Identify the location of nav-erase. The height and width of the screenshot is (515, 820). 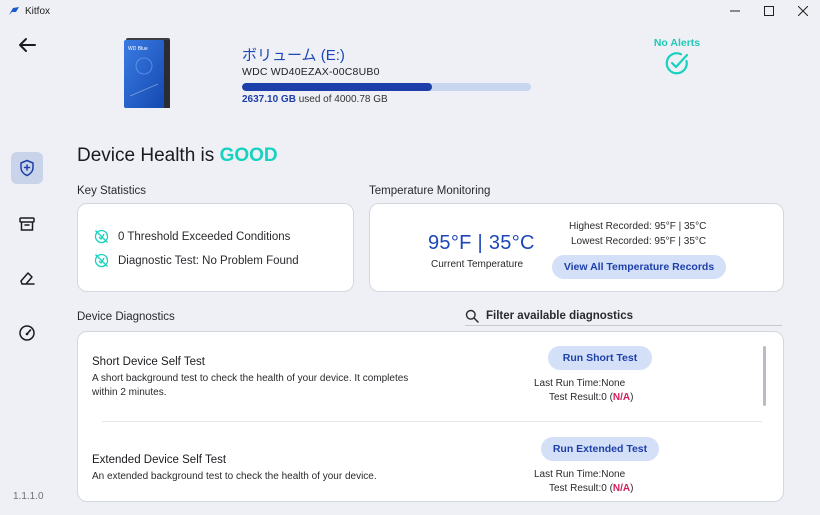
(27, 278).